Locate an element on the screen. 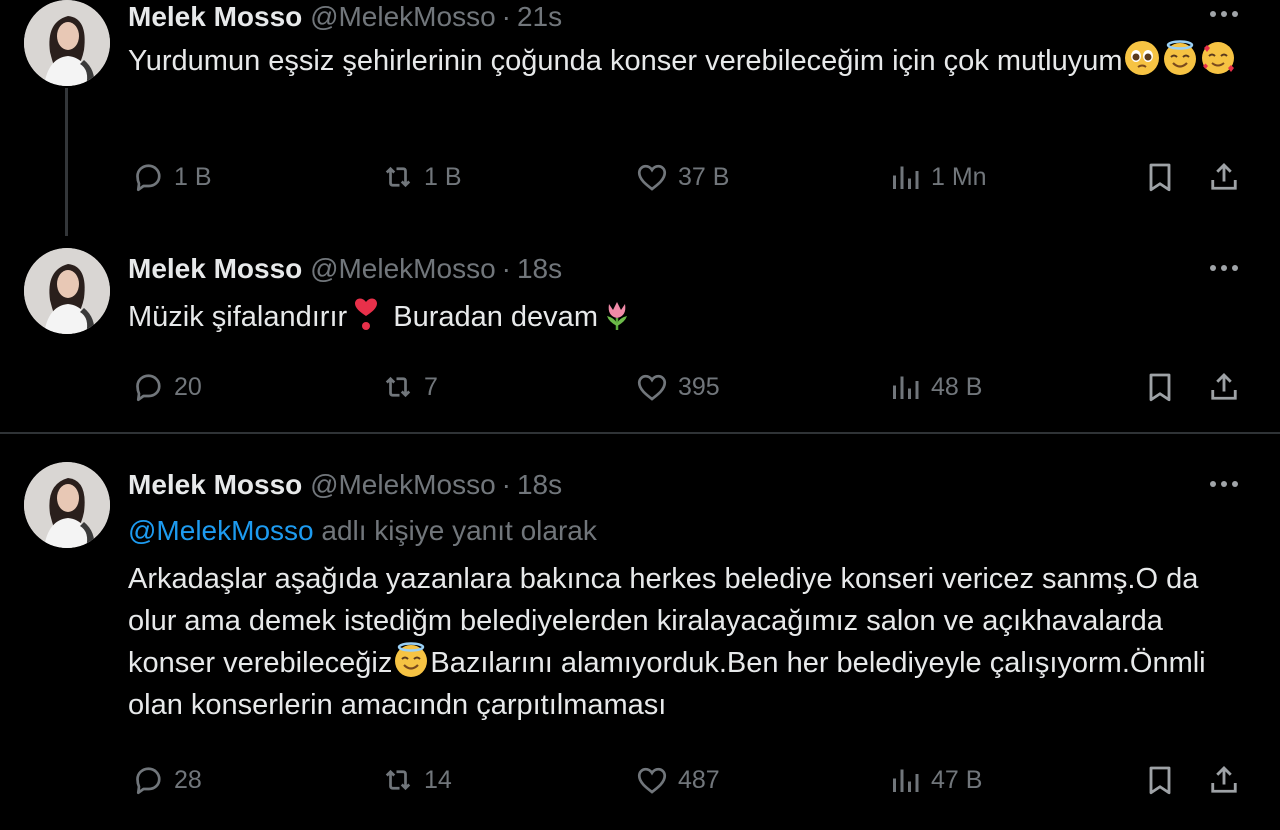 The image size is (1280, 830). tulip-emoji is located at coordinates (617, 314).